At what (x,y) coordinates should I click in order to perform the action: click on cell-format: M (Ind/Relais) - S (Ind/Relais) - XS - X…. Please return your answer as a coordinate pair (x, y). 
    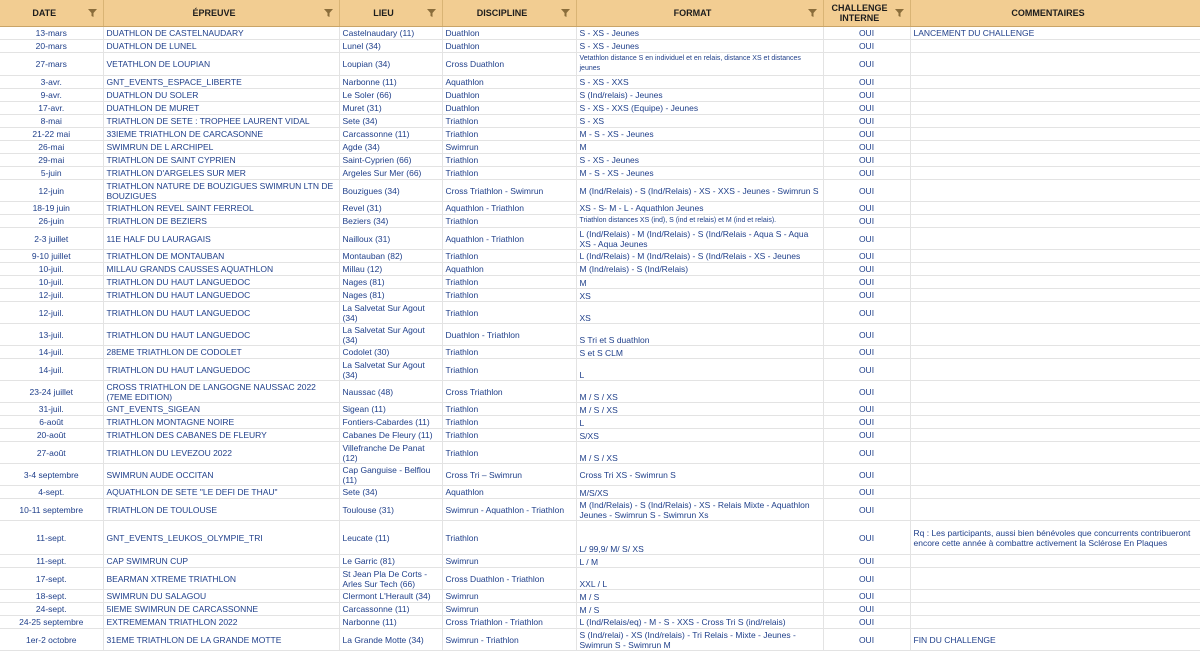
    Looking at the image, I should click on (700, 190).